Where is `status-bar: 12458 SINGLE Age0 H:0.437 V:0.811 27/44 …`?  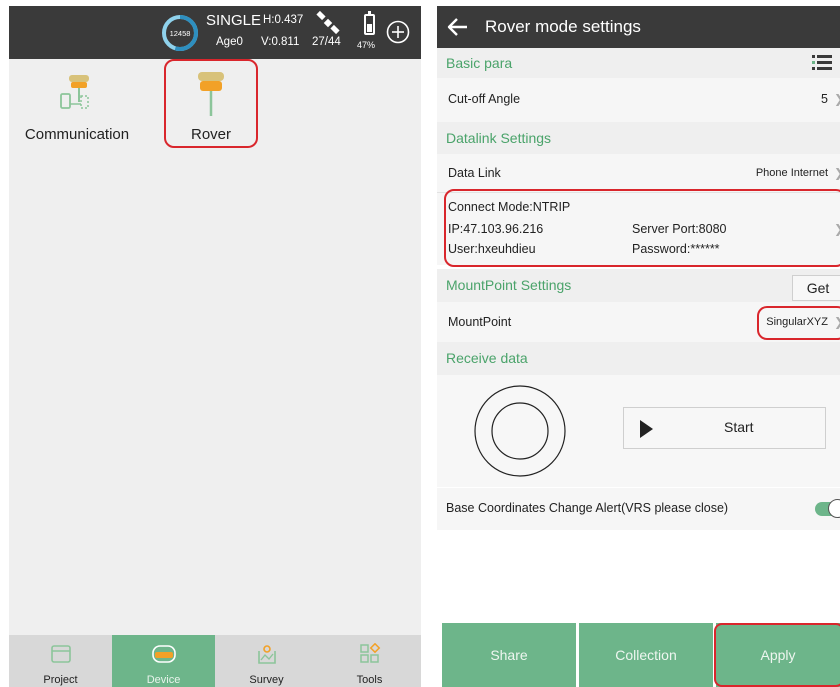 status-bar: 12458 SINGLE Age0 H:0.437 V:0.811 27/44 … is located at coordinates (215, 32).